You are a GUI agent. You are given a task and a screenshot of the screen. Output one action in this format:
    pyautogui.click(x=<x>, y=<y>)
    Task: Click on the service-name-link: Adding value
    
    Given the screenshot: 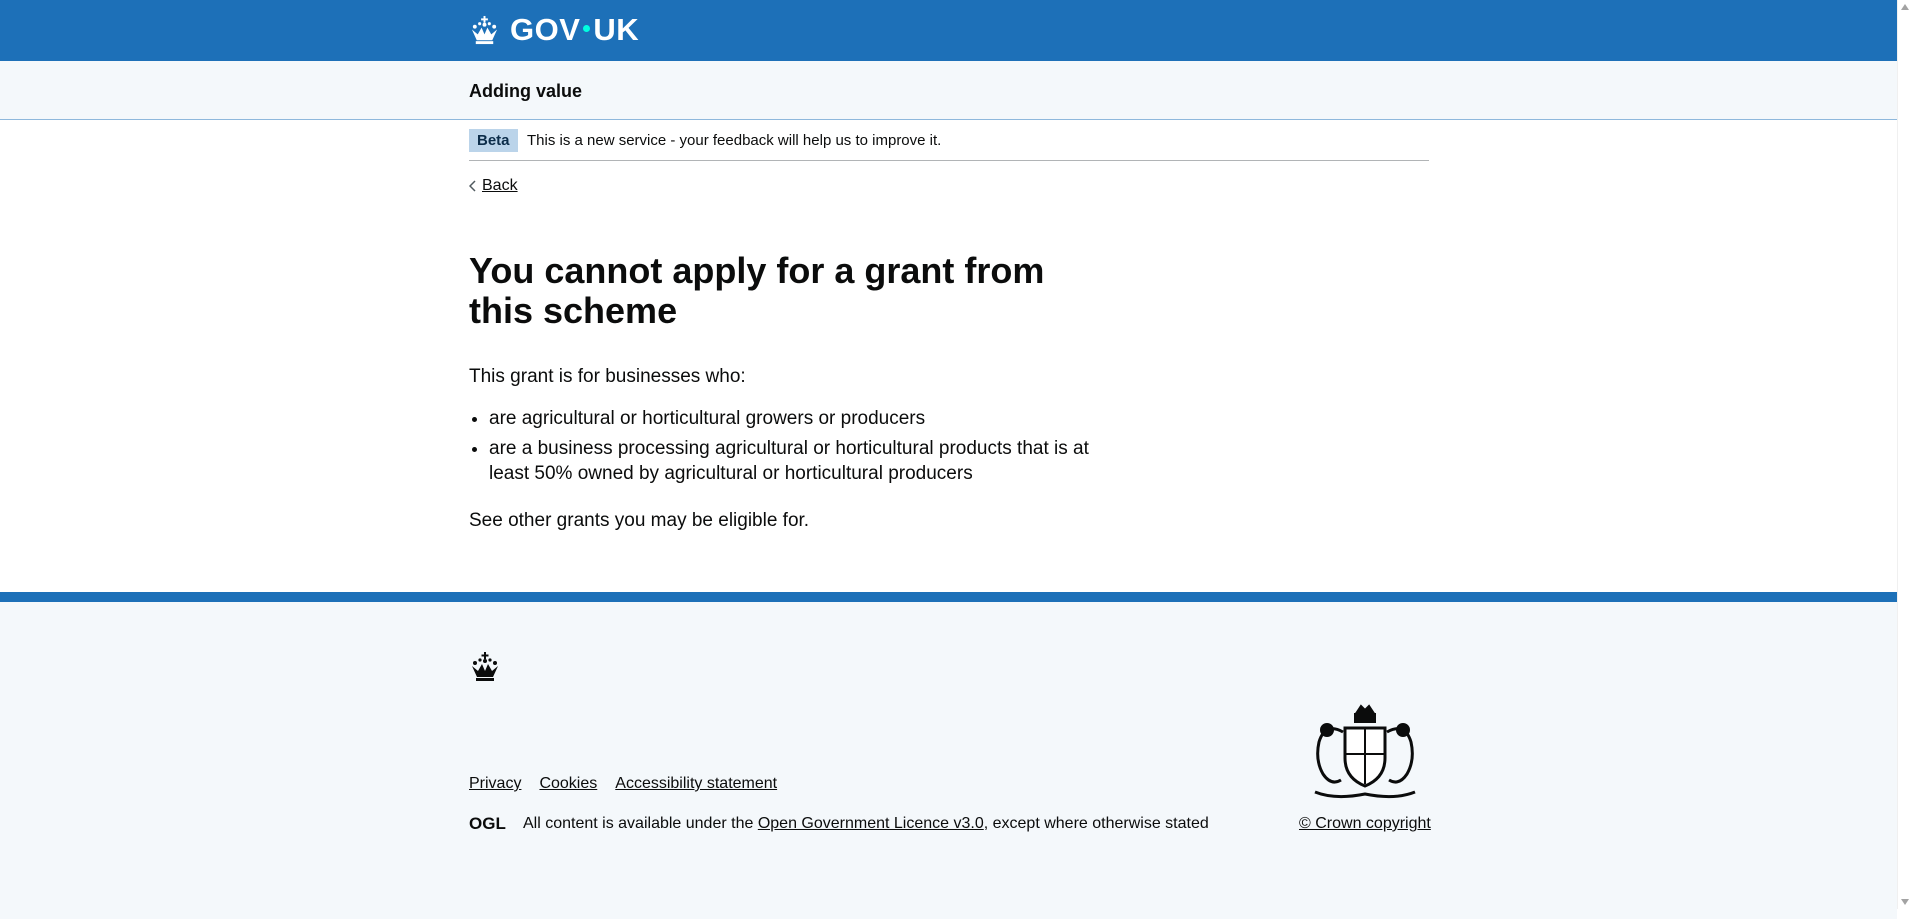 What is the action you would take?
    pyautogui.click(x=525, y=91)
    